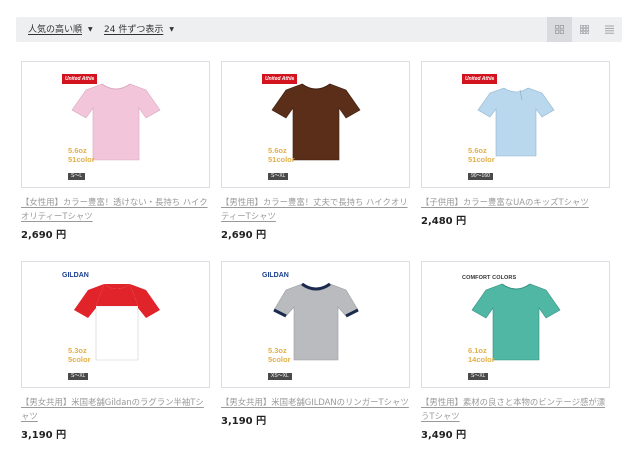 This screenshot has height=454, width=638. I want to click on product-image: COMFORT COLORS 6.1oz 14color S〜XL, so click(515, 324).